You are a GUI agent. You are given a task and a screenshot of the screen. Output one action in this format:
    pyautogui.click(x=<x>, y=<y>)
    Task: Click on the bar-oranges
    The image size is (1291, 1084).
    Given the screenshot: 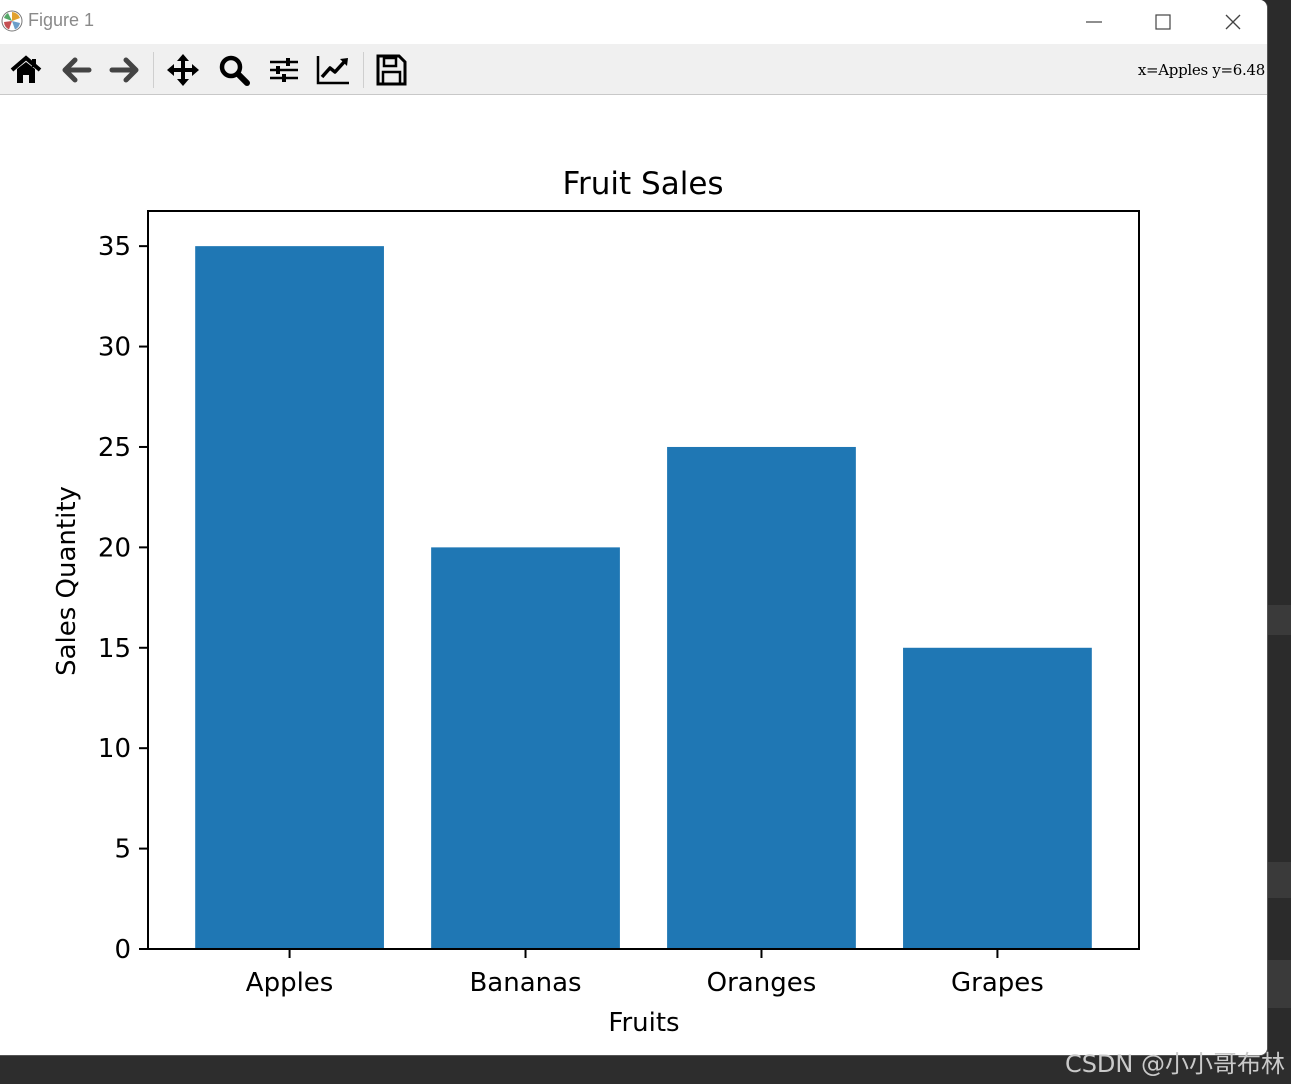 What is the action you would take?
    pyautogui.click(x=761, y=697)
    